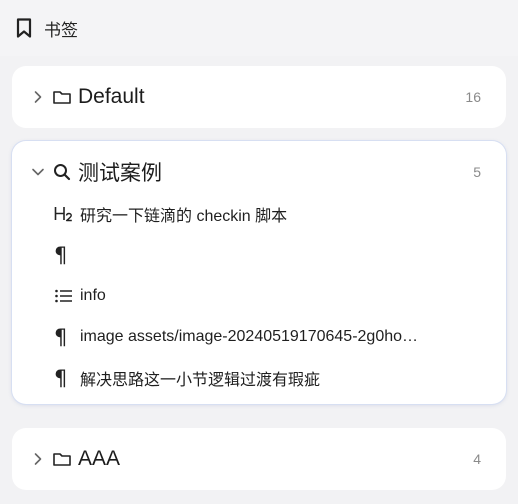  I want to click on group-count: 4, so click(477, 459).